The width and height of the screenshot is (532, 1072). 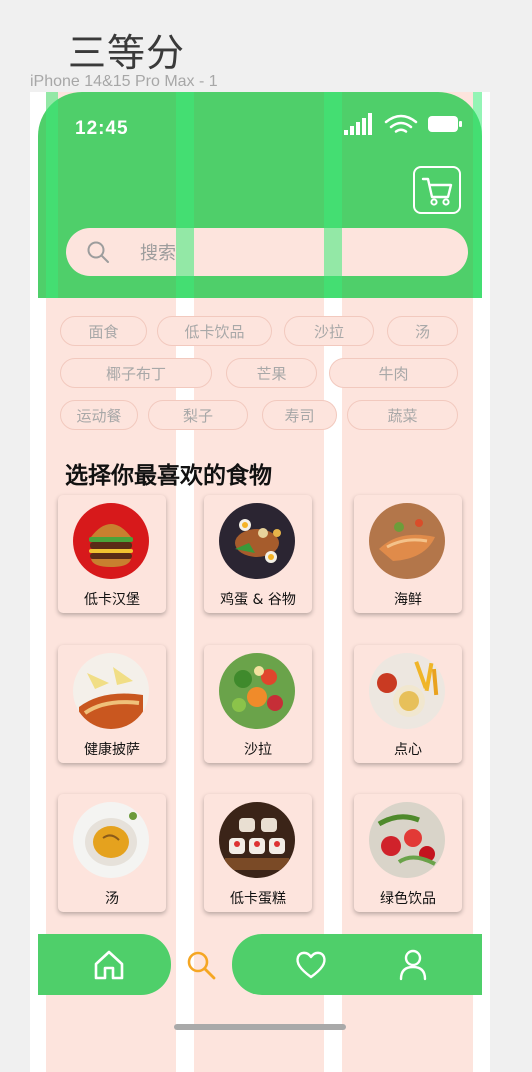 What do you see at coordinates (127, 53) in the screenshot?
I see `canvas-title: 三等分` at bounding box center [127, 53].